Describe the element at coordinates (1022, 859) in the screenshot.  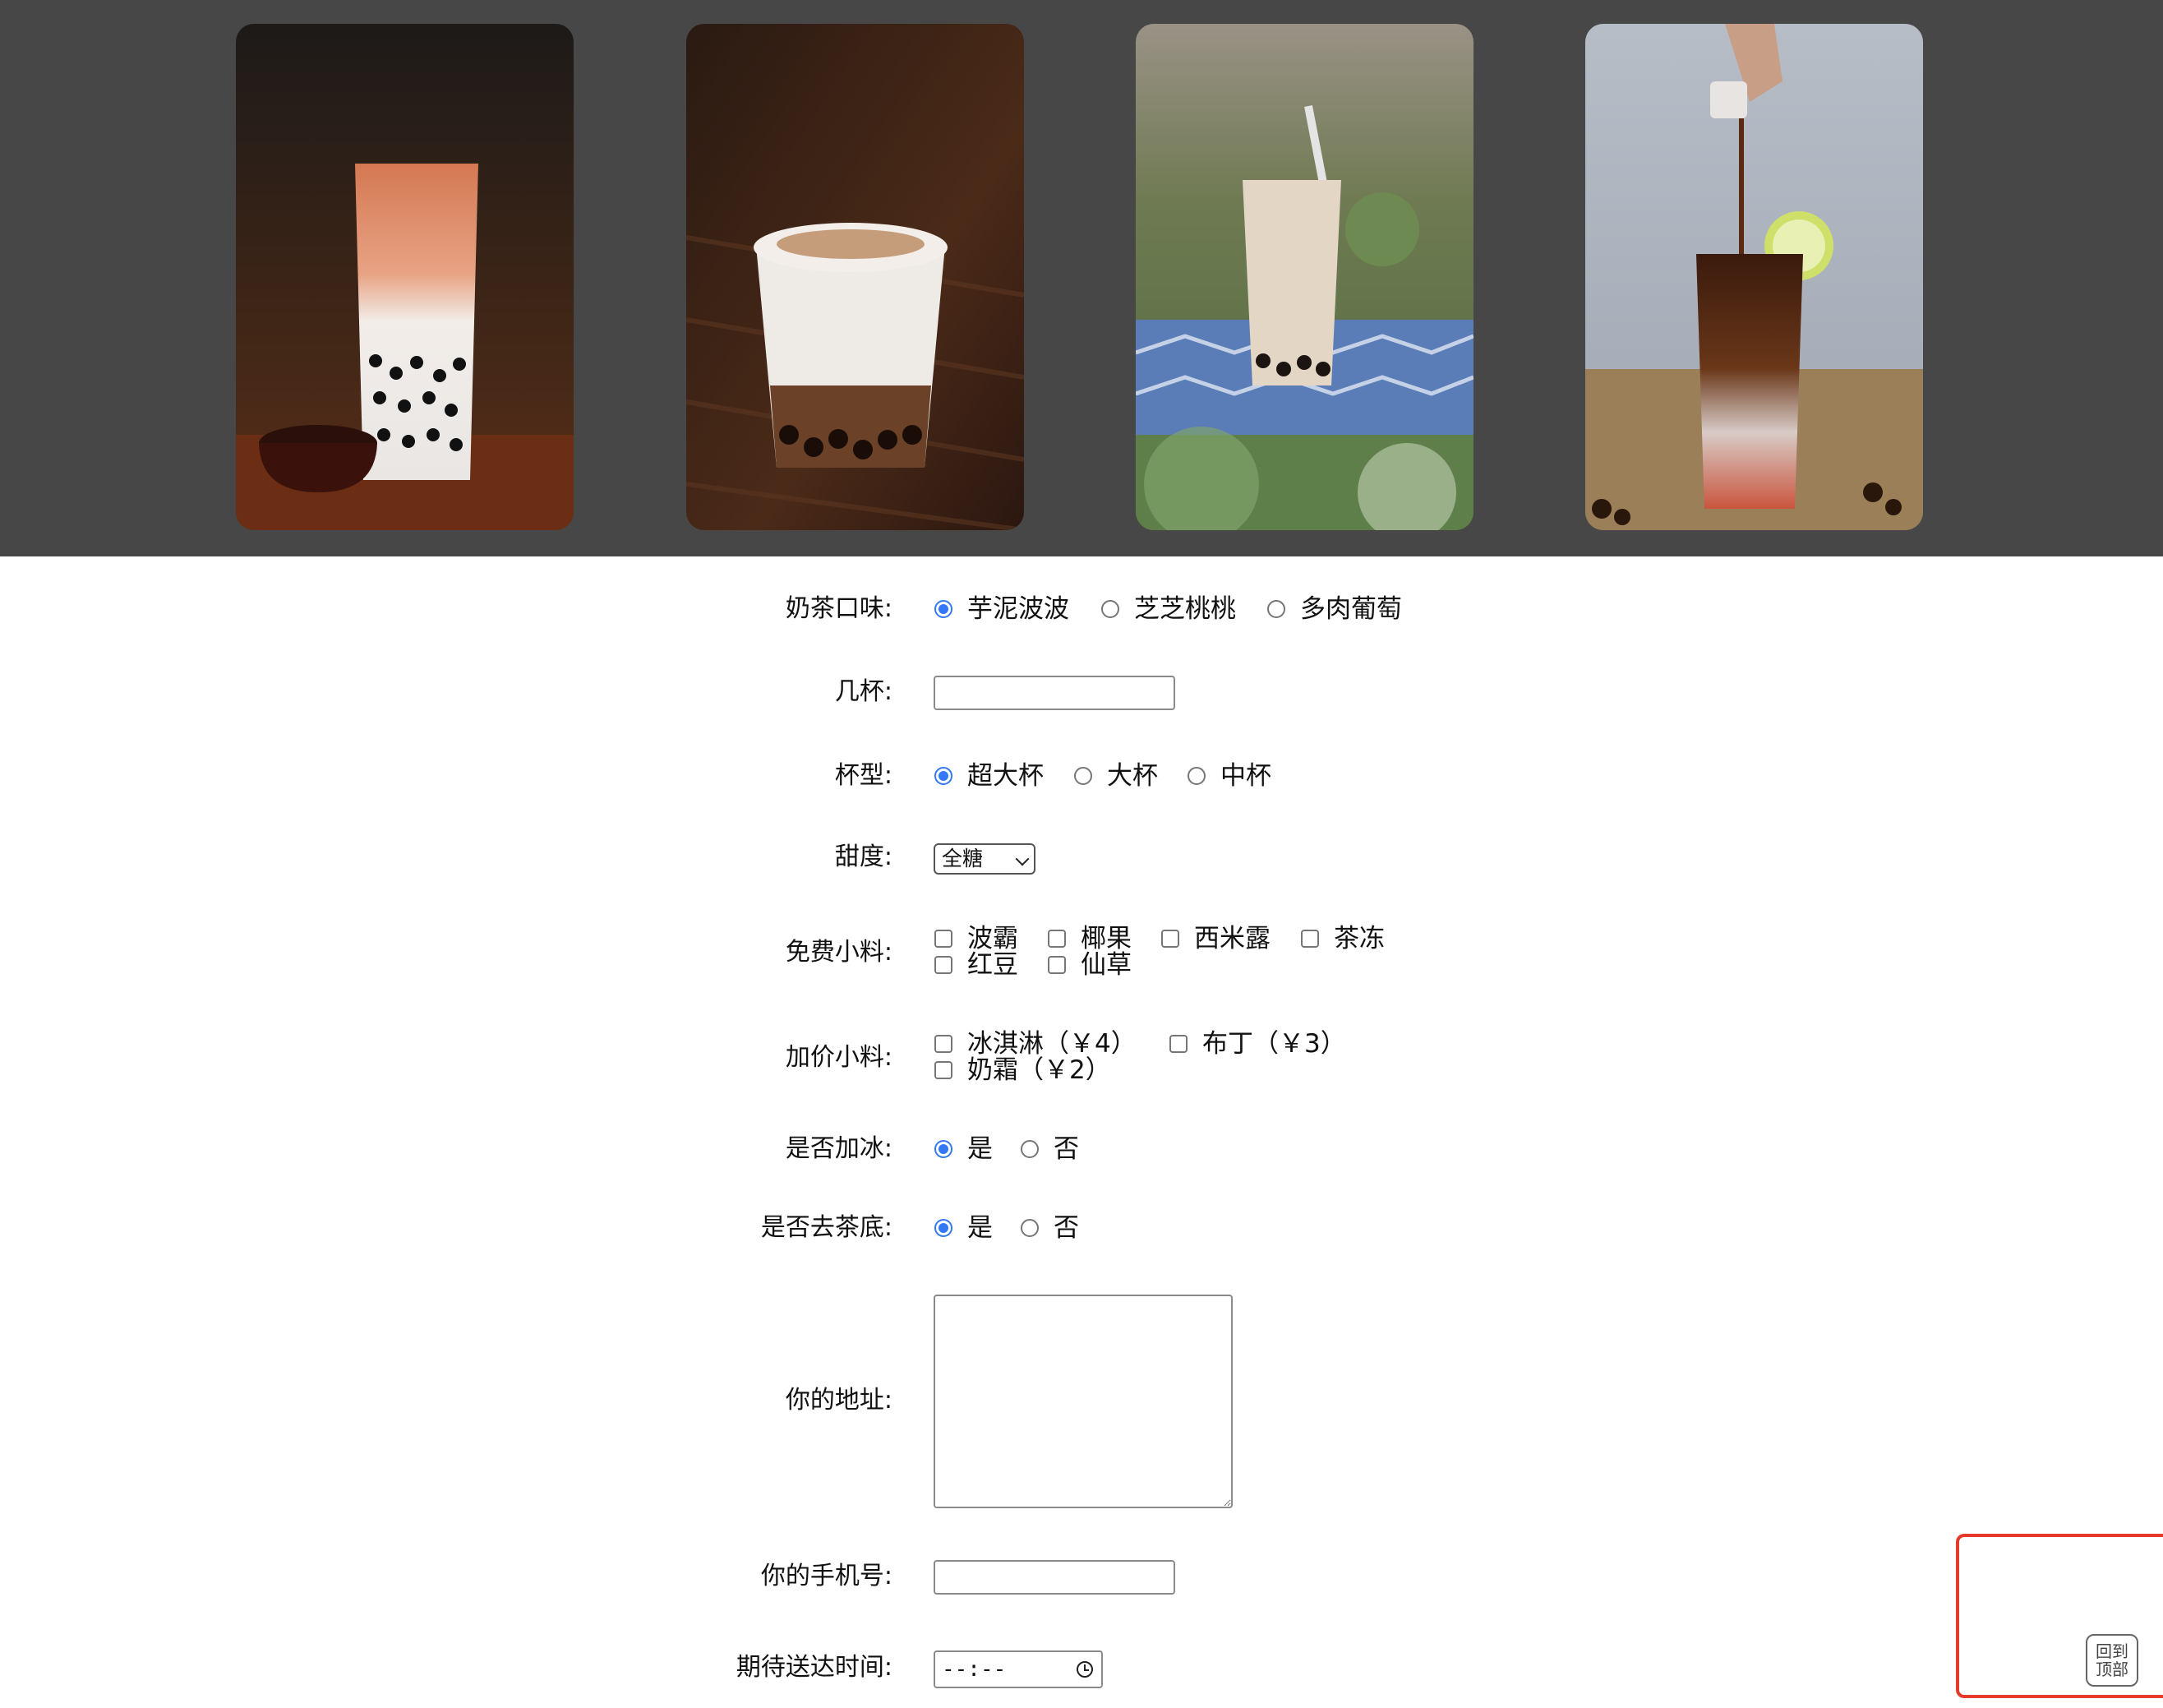
I see `chevron-down-icon` at that location.